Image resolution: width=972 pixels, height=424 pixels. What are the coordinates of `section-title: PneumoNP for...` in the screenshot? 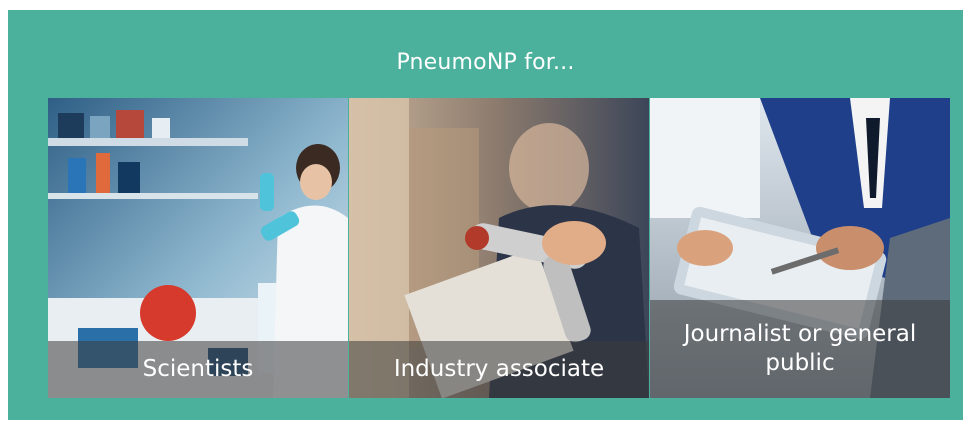 It's located at (485, 62).